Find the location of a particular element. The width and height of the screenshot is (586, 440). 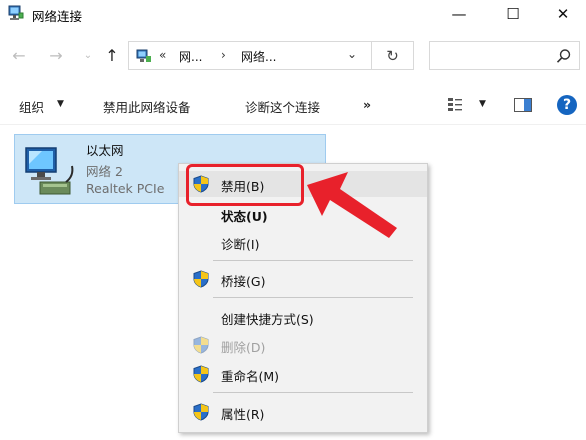

network-connections-icon is located at coordinates (16, 12).